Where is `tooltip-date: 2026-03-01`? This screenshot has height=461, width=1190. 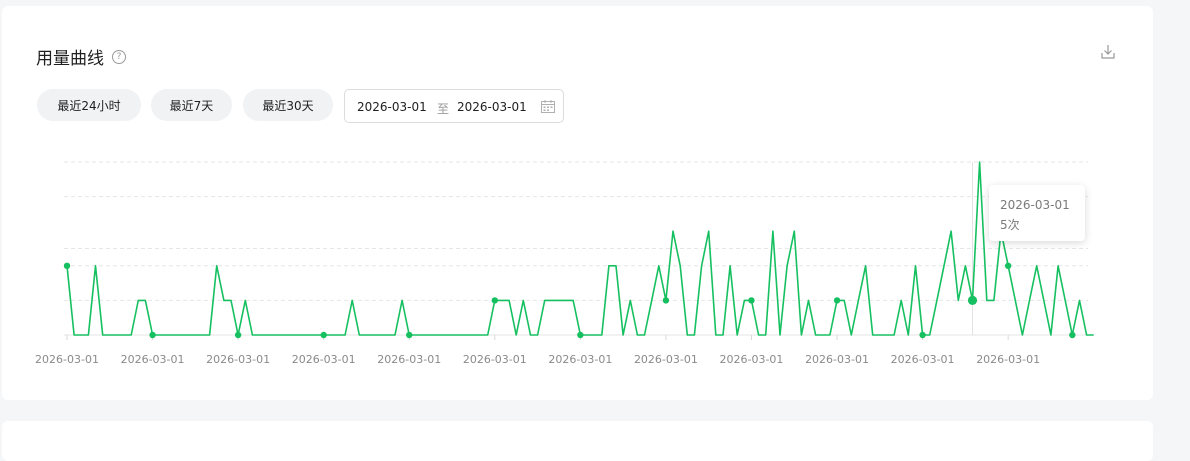 tooltip-date: 2026-03-01 is located at coordinates (1035, 205).